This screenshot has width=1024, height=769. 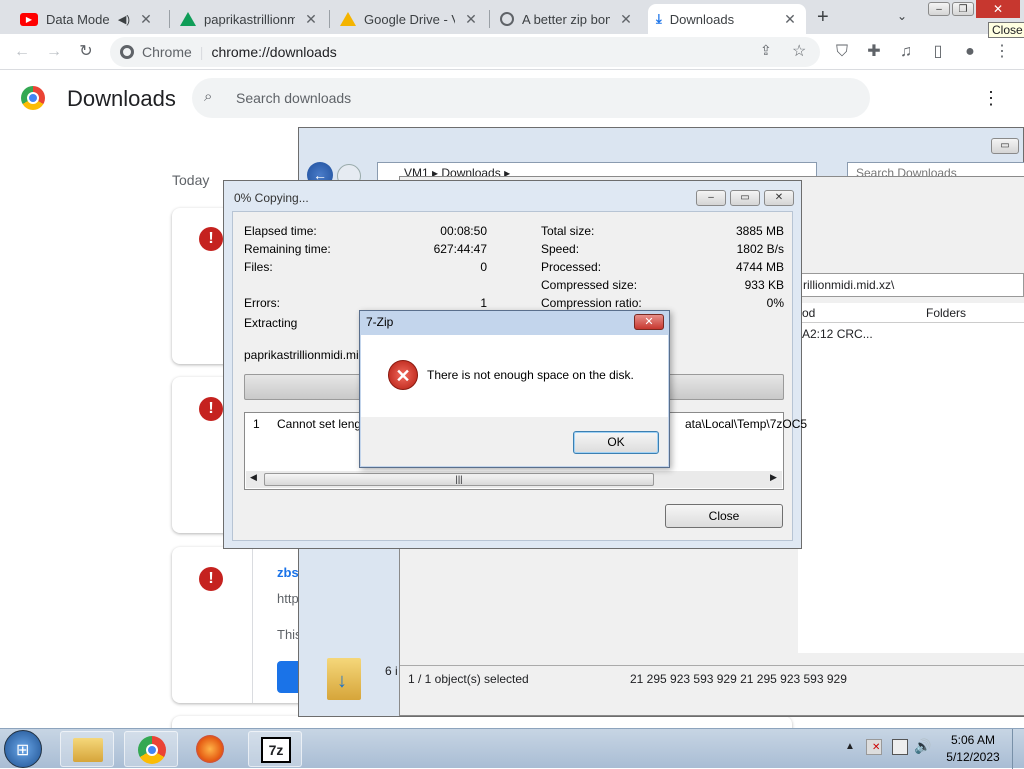 What do you see at coordinates (745, 198) in the screenshot?
I see `dialog-maximize-button: ▭` at bounding box center [745, 198].